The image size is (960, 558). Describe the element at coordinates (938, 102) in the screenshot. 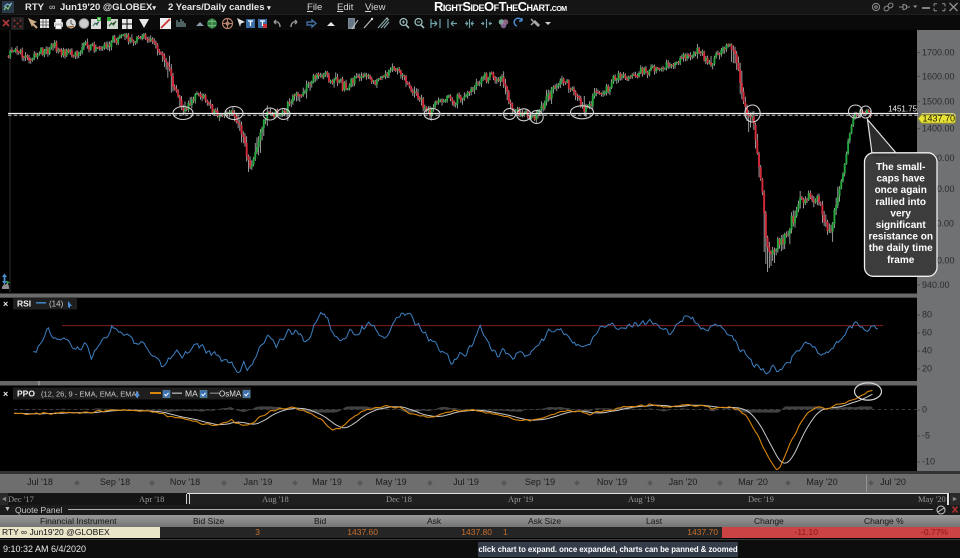

I see `svg-text: 1500.00` at that location.